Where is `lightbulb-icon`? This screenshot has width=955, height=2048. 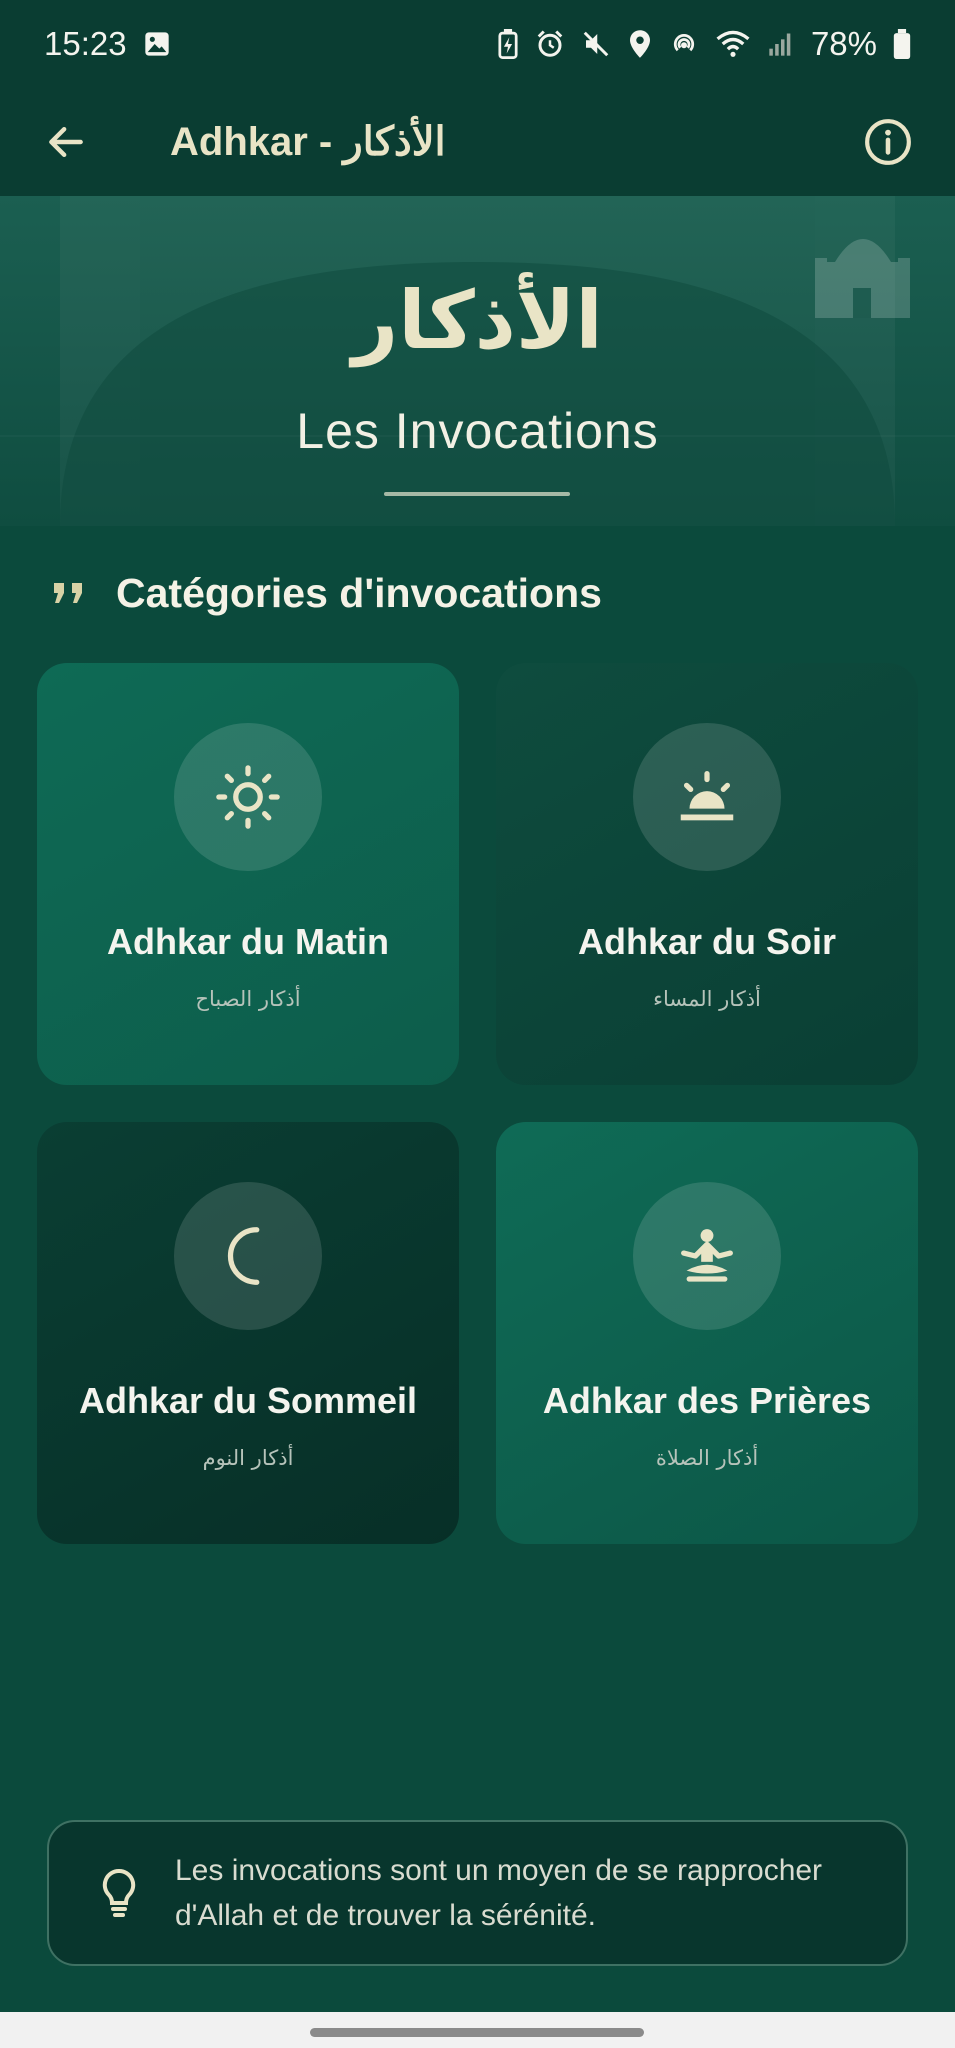 lightbulb-icon is located at coordinates (119, 1892).